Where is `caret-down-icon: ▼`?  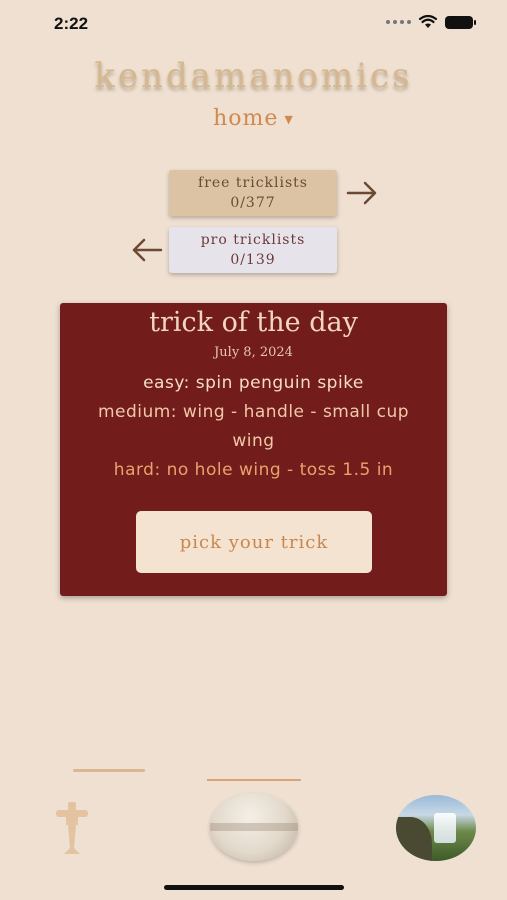
caret-down-icon: ▼ is located at coordinates (289, 119).